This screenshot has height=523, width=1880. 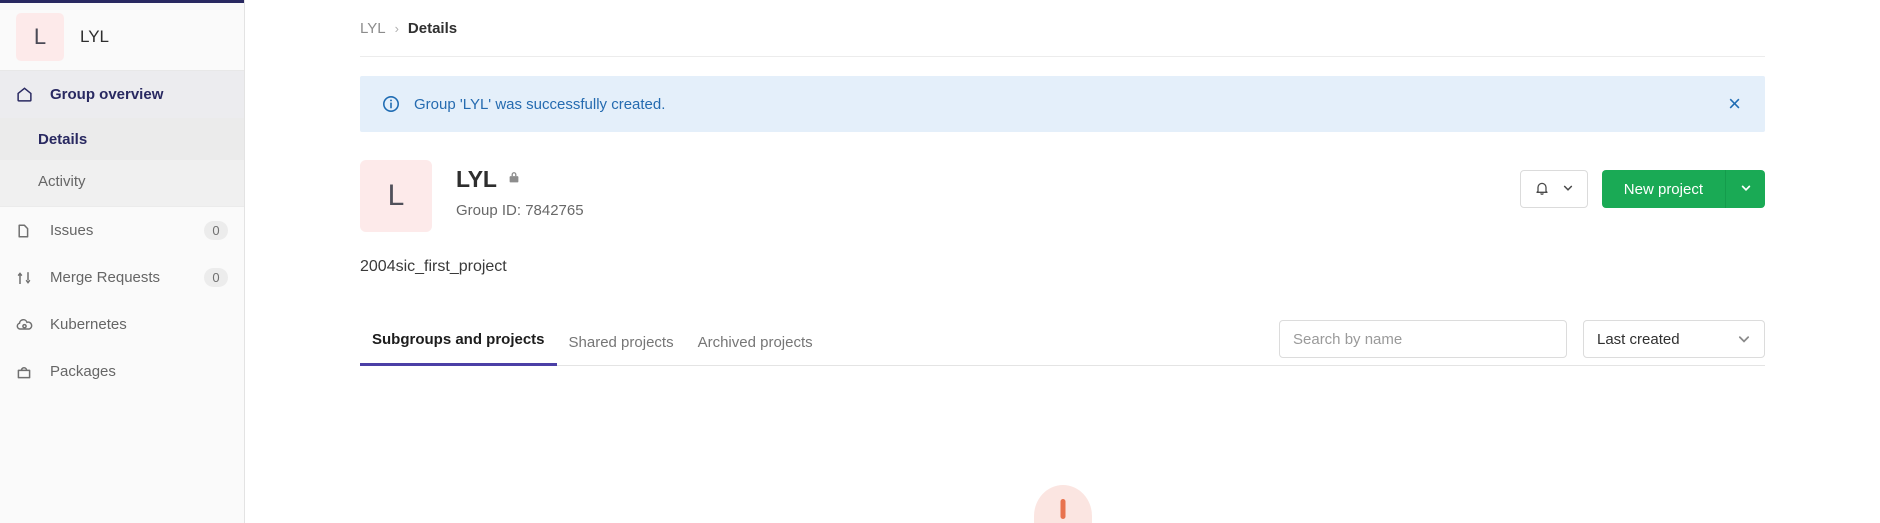 I want to click on sidebar-item-label: Packages, so click(x=83, y=371).